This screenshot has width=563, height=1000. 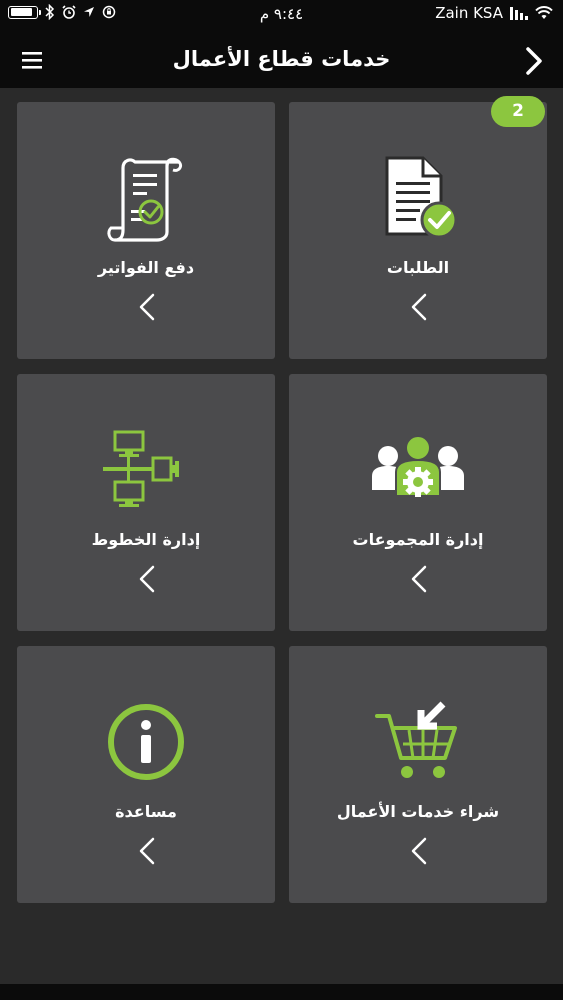 I want to click on tile-label: شراء خدمات الأعمال, so click(x=418, y=811).